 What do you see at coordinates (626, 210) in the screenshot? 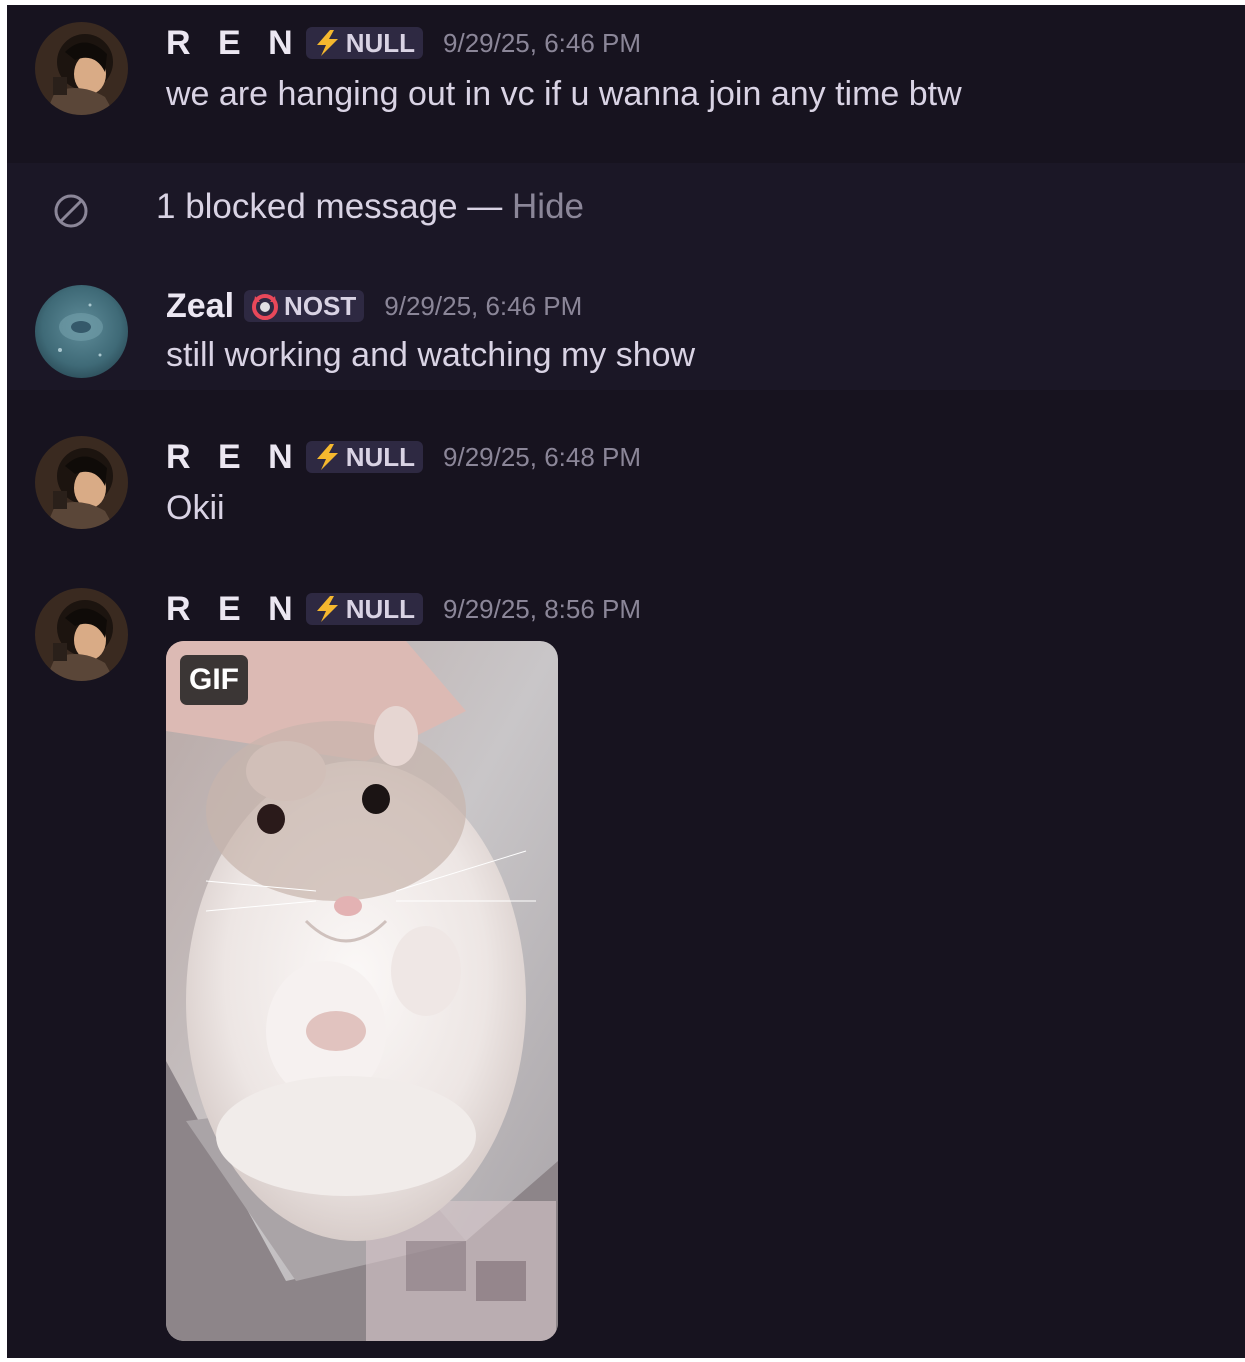
I see `blocked-message-row: 1 blocked message — Hide` at bounding box center [626, 210].